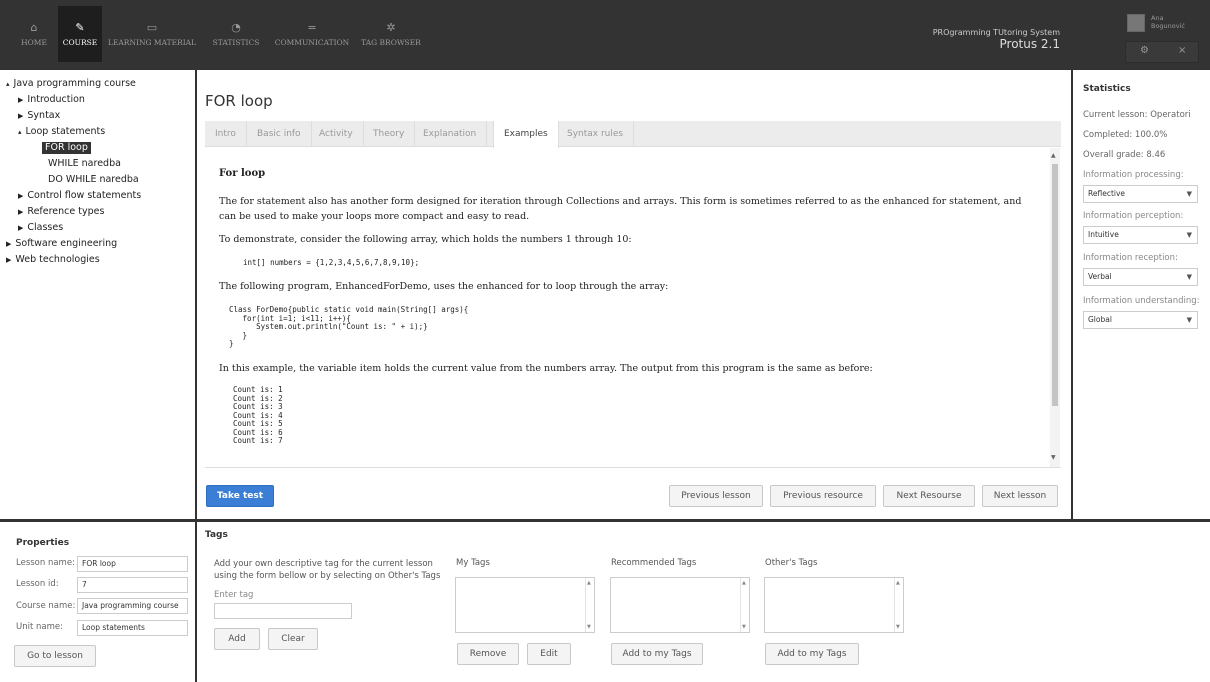 This screenshot has width=1210, height=682. What do you see at coordinates (152, 42) in the screenshot?
I see `nav-label: LEARNING MATERIAL` at bounding box center [152, 42].